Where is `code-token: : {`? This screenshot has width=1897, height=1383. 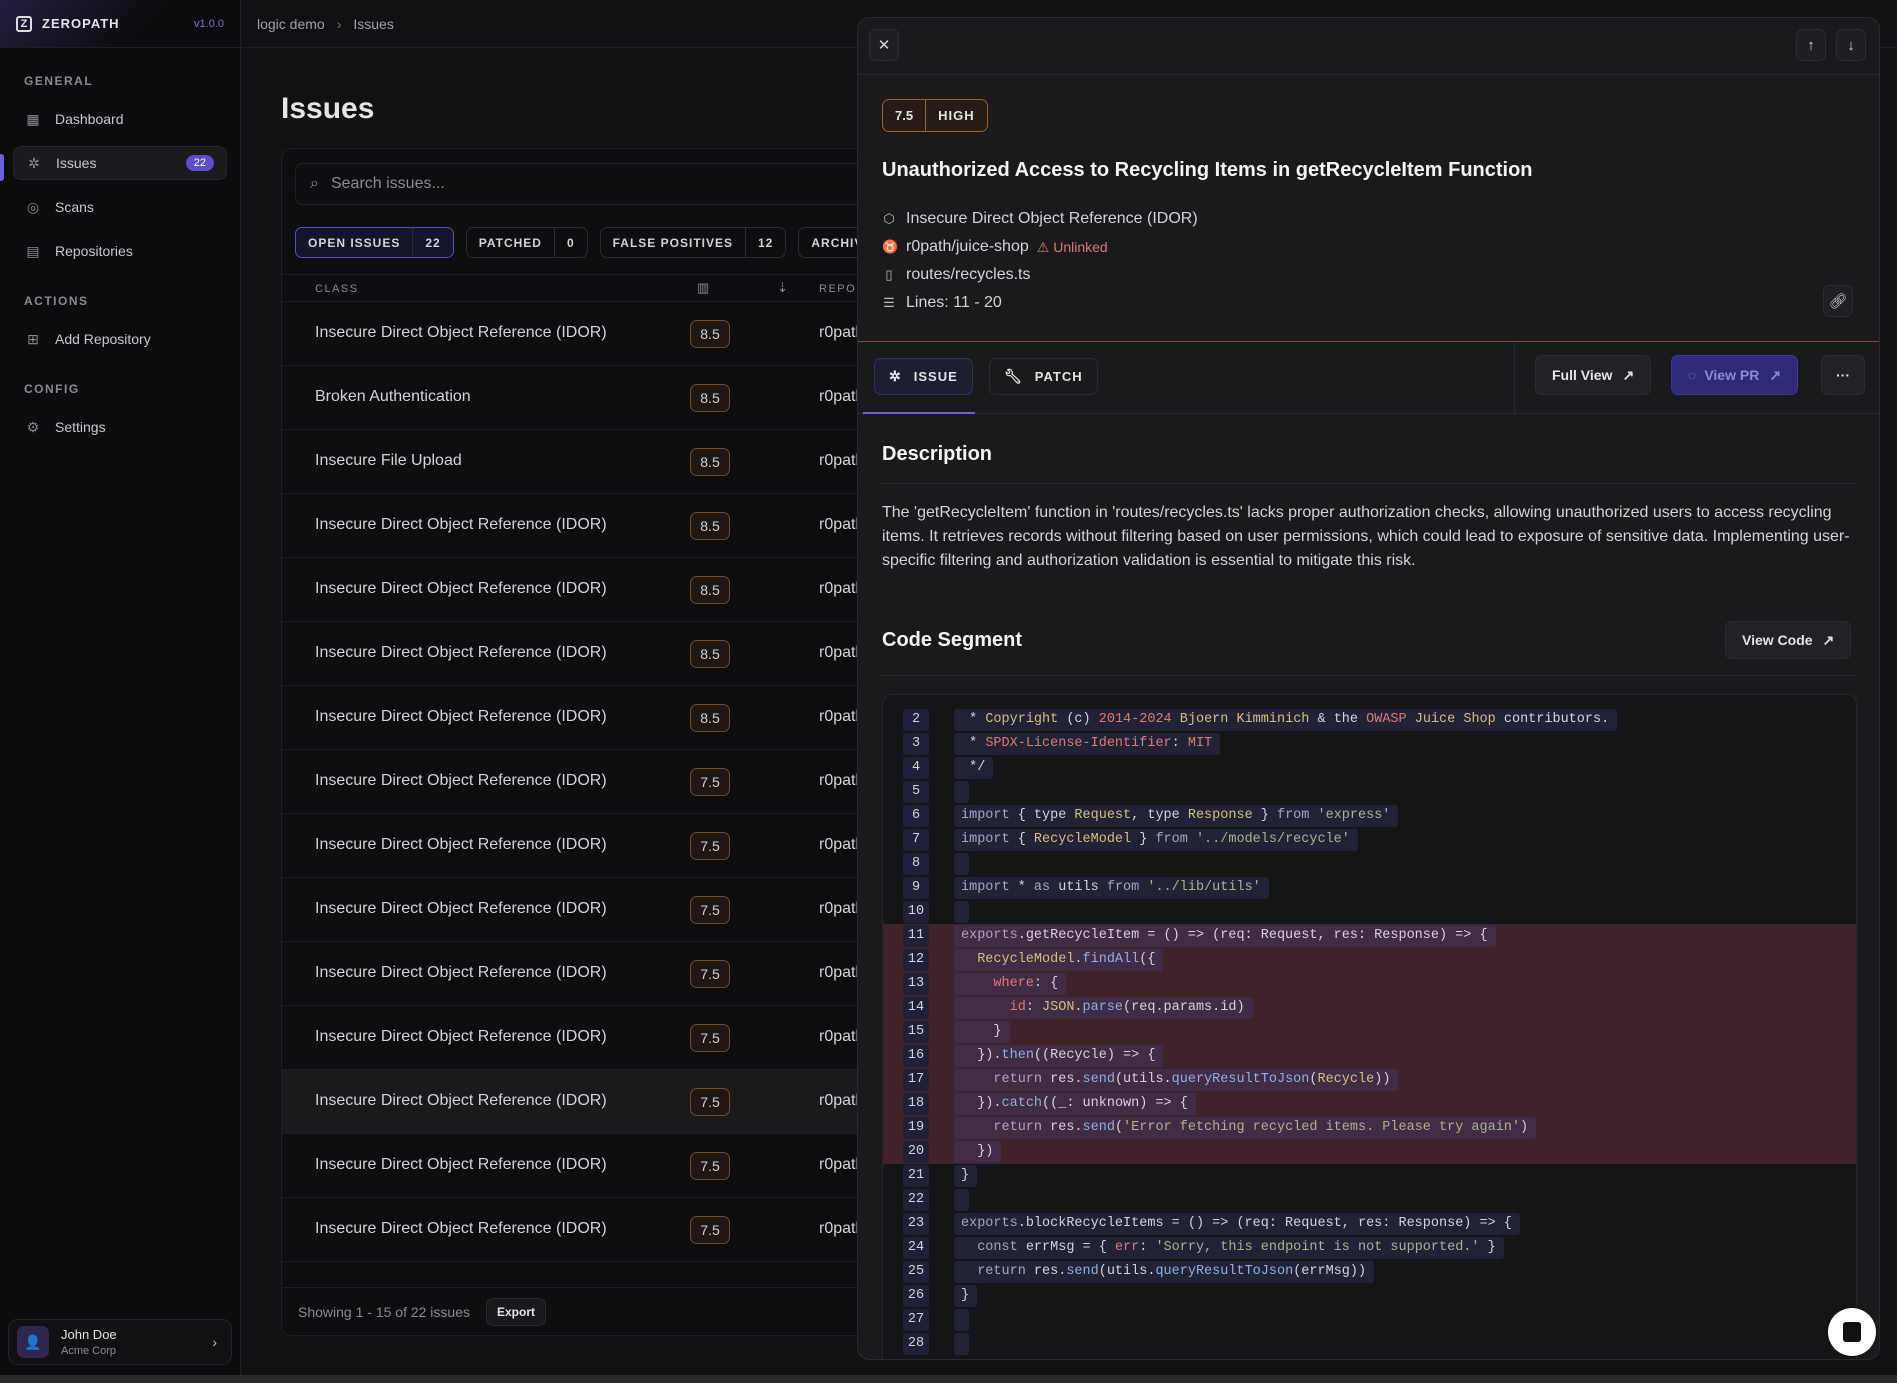 code-token: : { is located at coordinates (1046, 983).